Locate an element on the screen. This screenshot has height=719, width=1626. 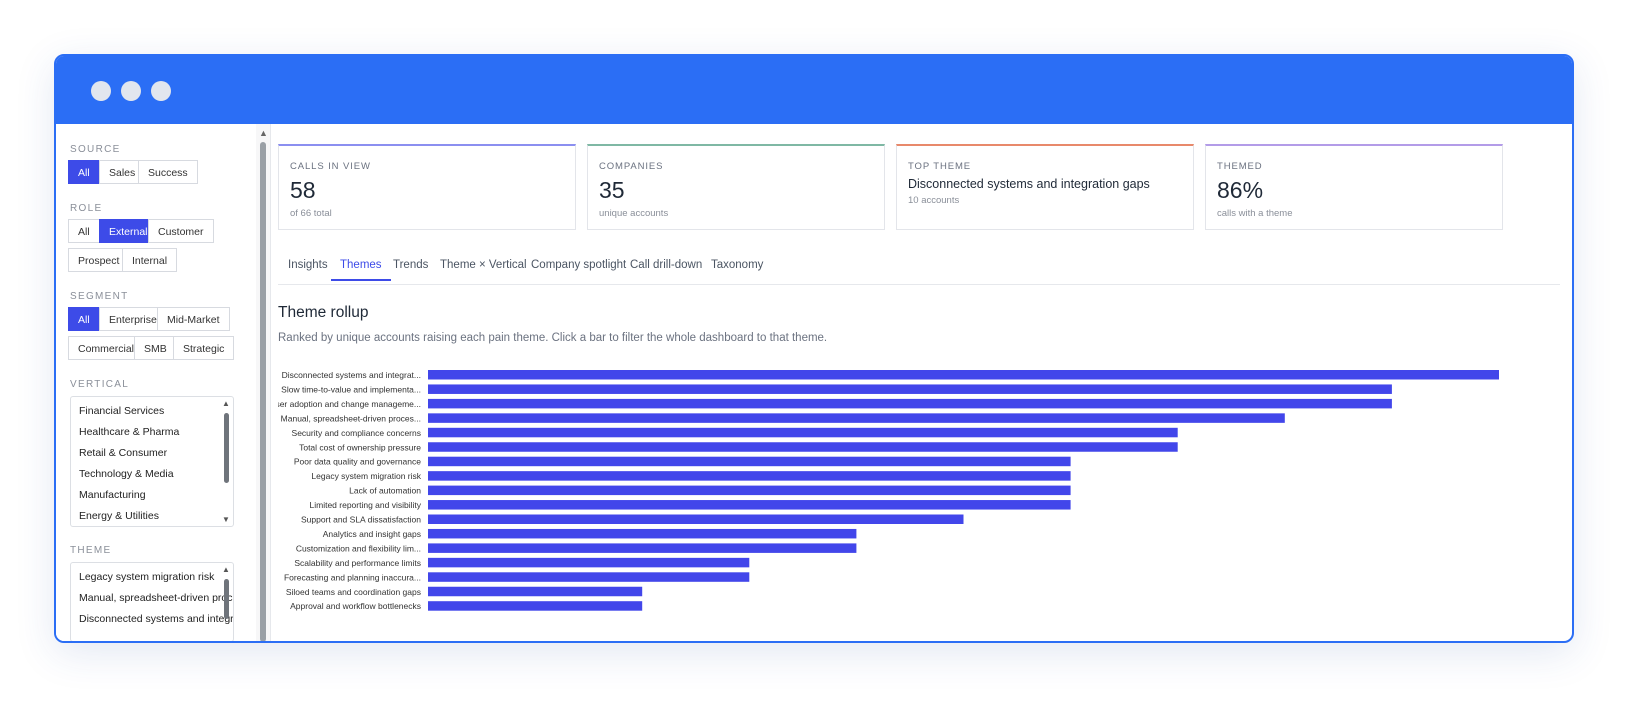
role-chip-prospect: Prospect is located at coordinates (99, 260).